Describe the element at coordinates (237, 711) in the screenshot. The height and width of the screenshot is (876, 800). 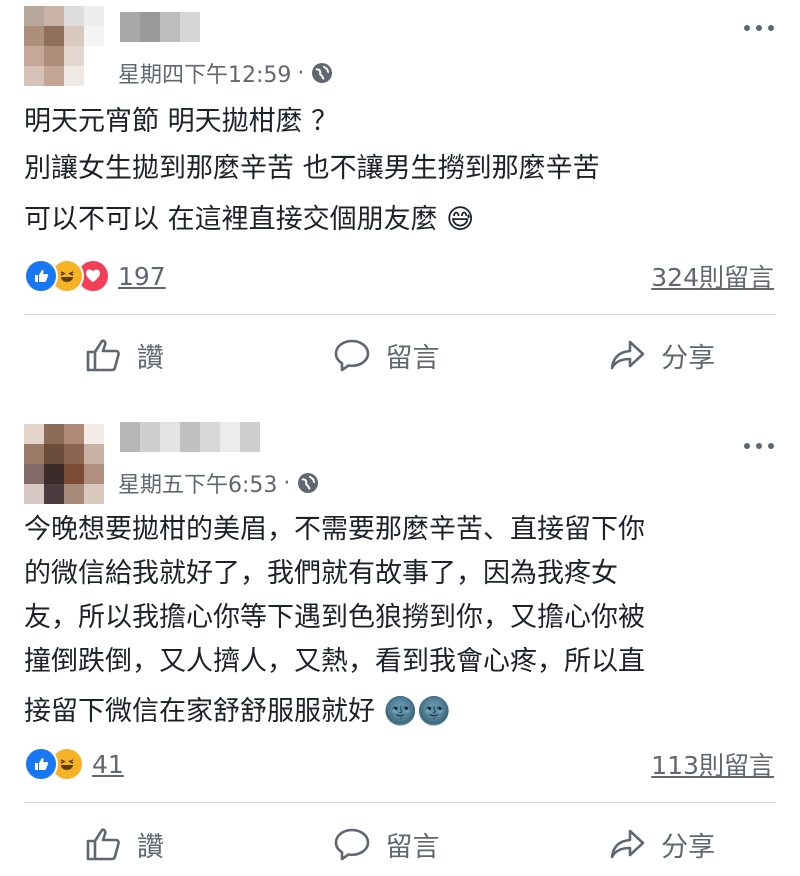
I see `post-text-line: 接留下微信在家舒舒服服就好 🌚🌚` at that location.